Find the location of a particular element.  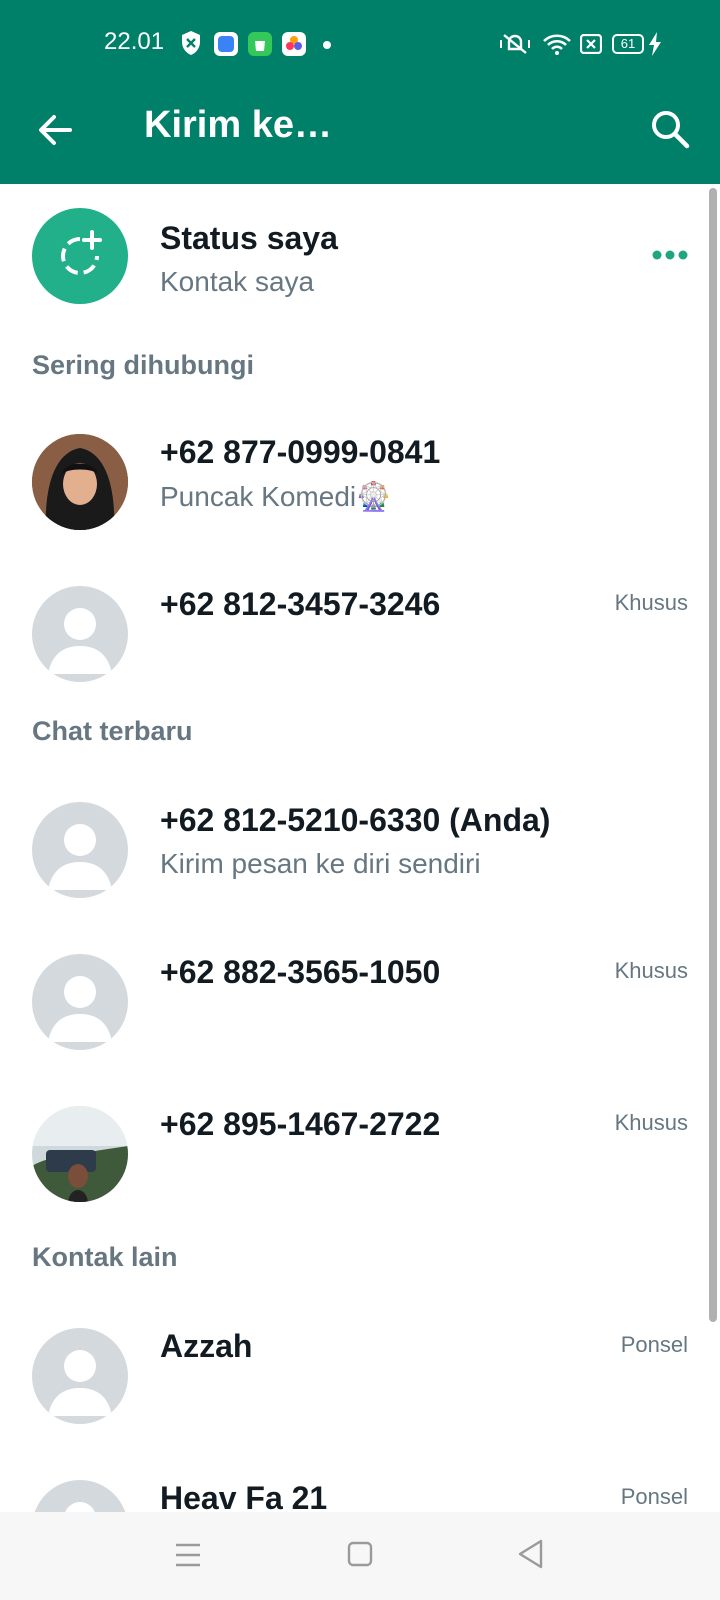

status-add-icon is located at coordinates (81, 252).